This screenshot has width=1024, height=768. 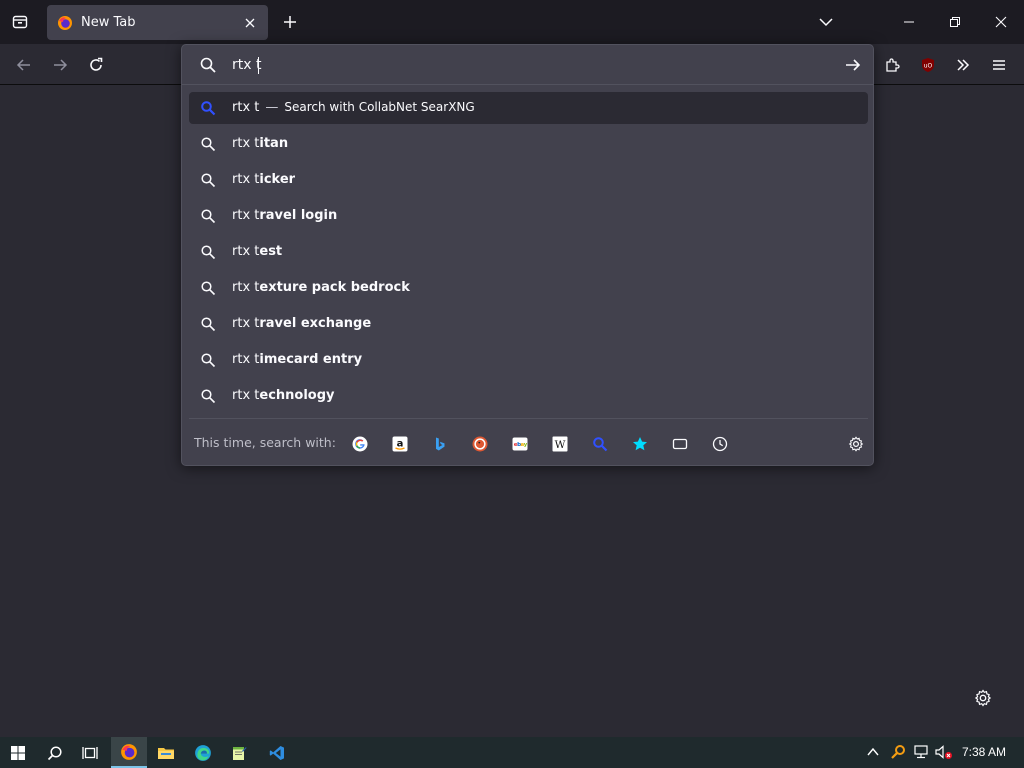 What do you see at coordinates (528, 180) in the screenshot?
I see `result-suggestion: rtx ticker` at bounding box center [528, 180].